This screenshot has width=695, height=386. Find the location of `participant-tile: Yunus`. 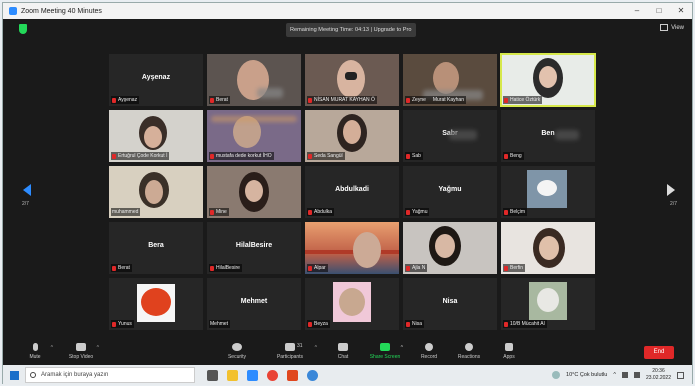

participant-tile: Yunus is located at coordinates (156, 304).